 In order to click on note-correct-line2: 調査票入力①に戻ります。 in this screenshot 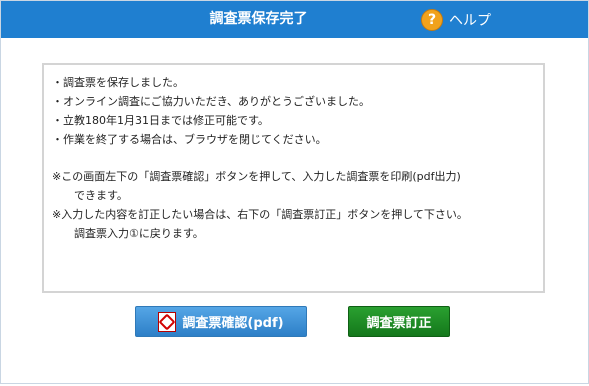, I will do `click(139, 233)`.